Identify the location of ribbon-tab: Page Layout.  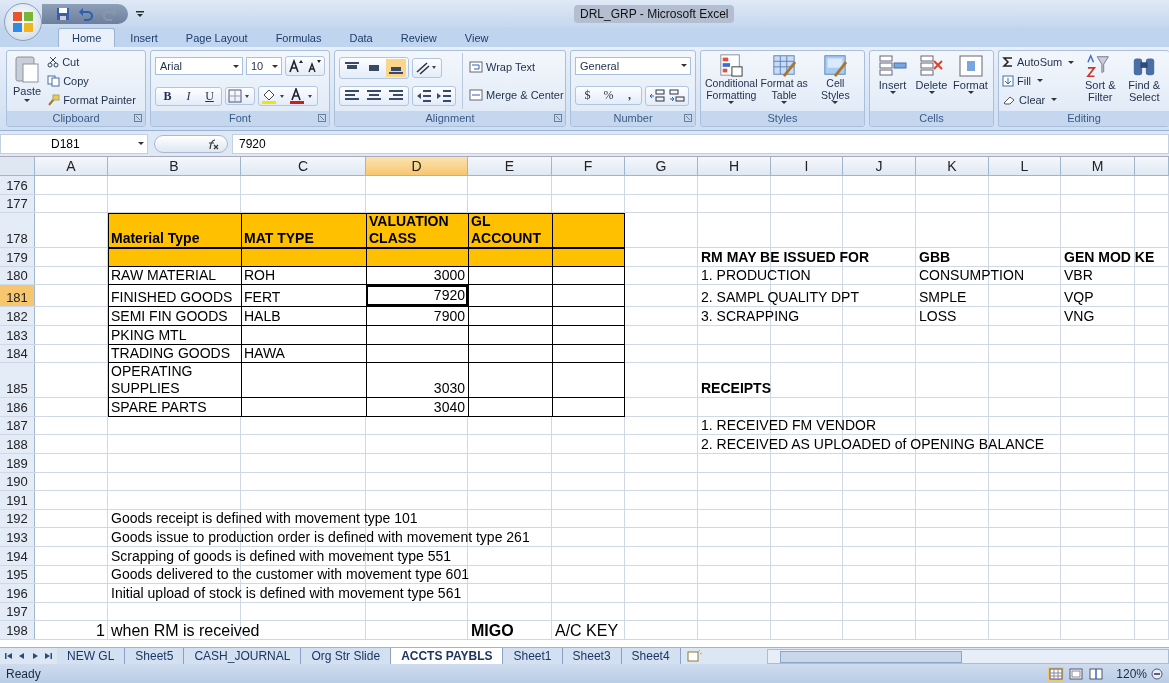
(216, 38).